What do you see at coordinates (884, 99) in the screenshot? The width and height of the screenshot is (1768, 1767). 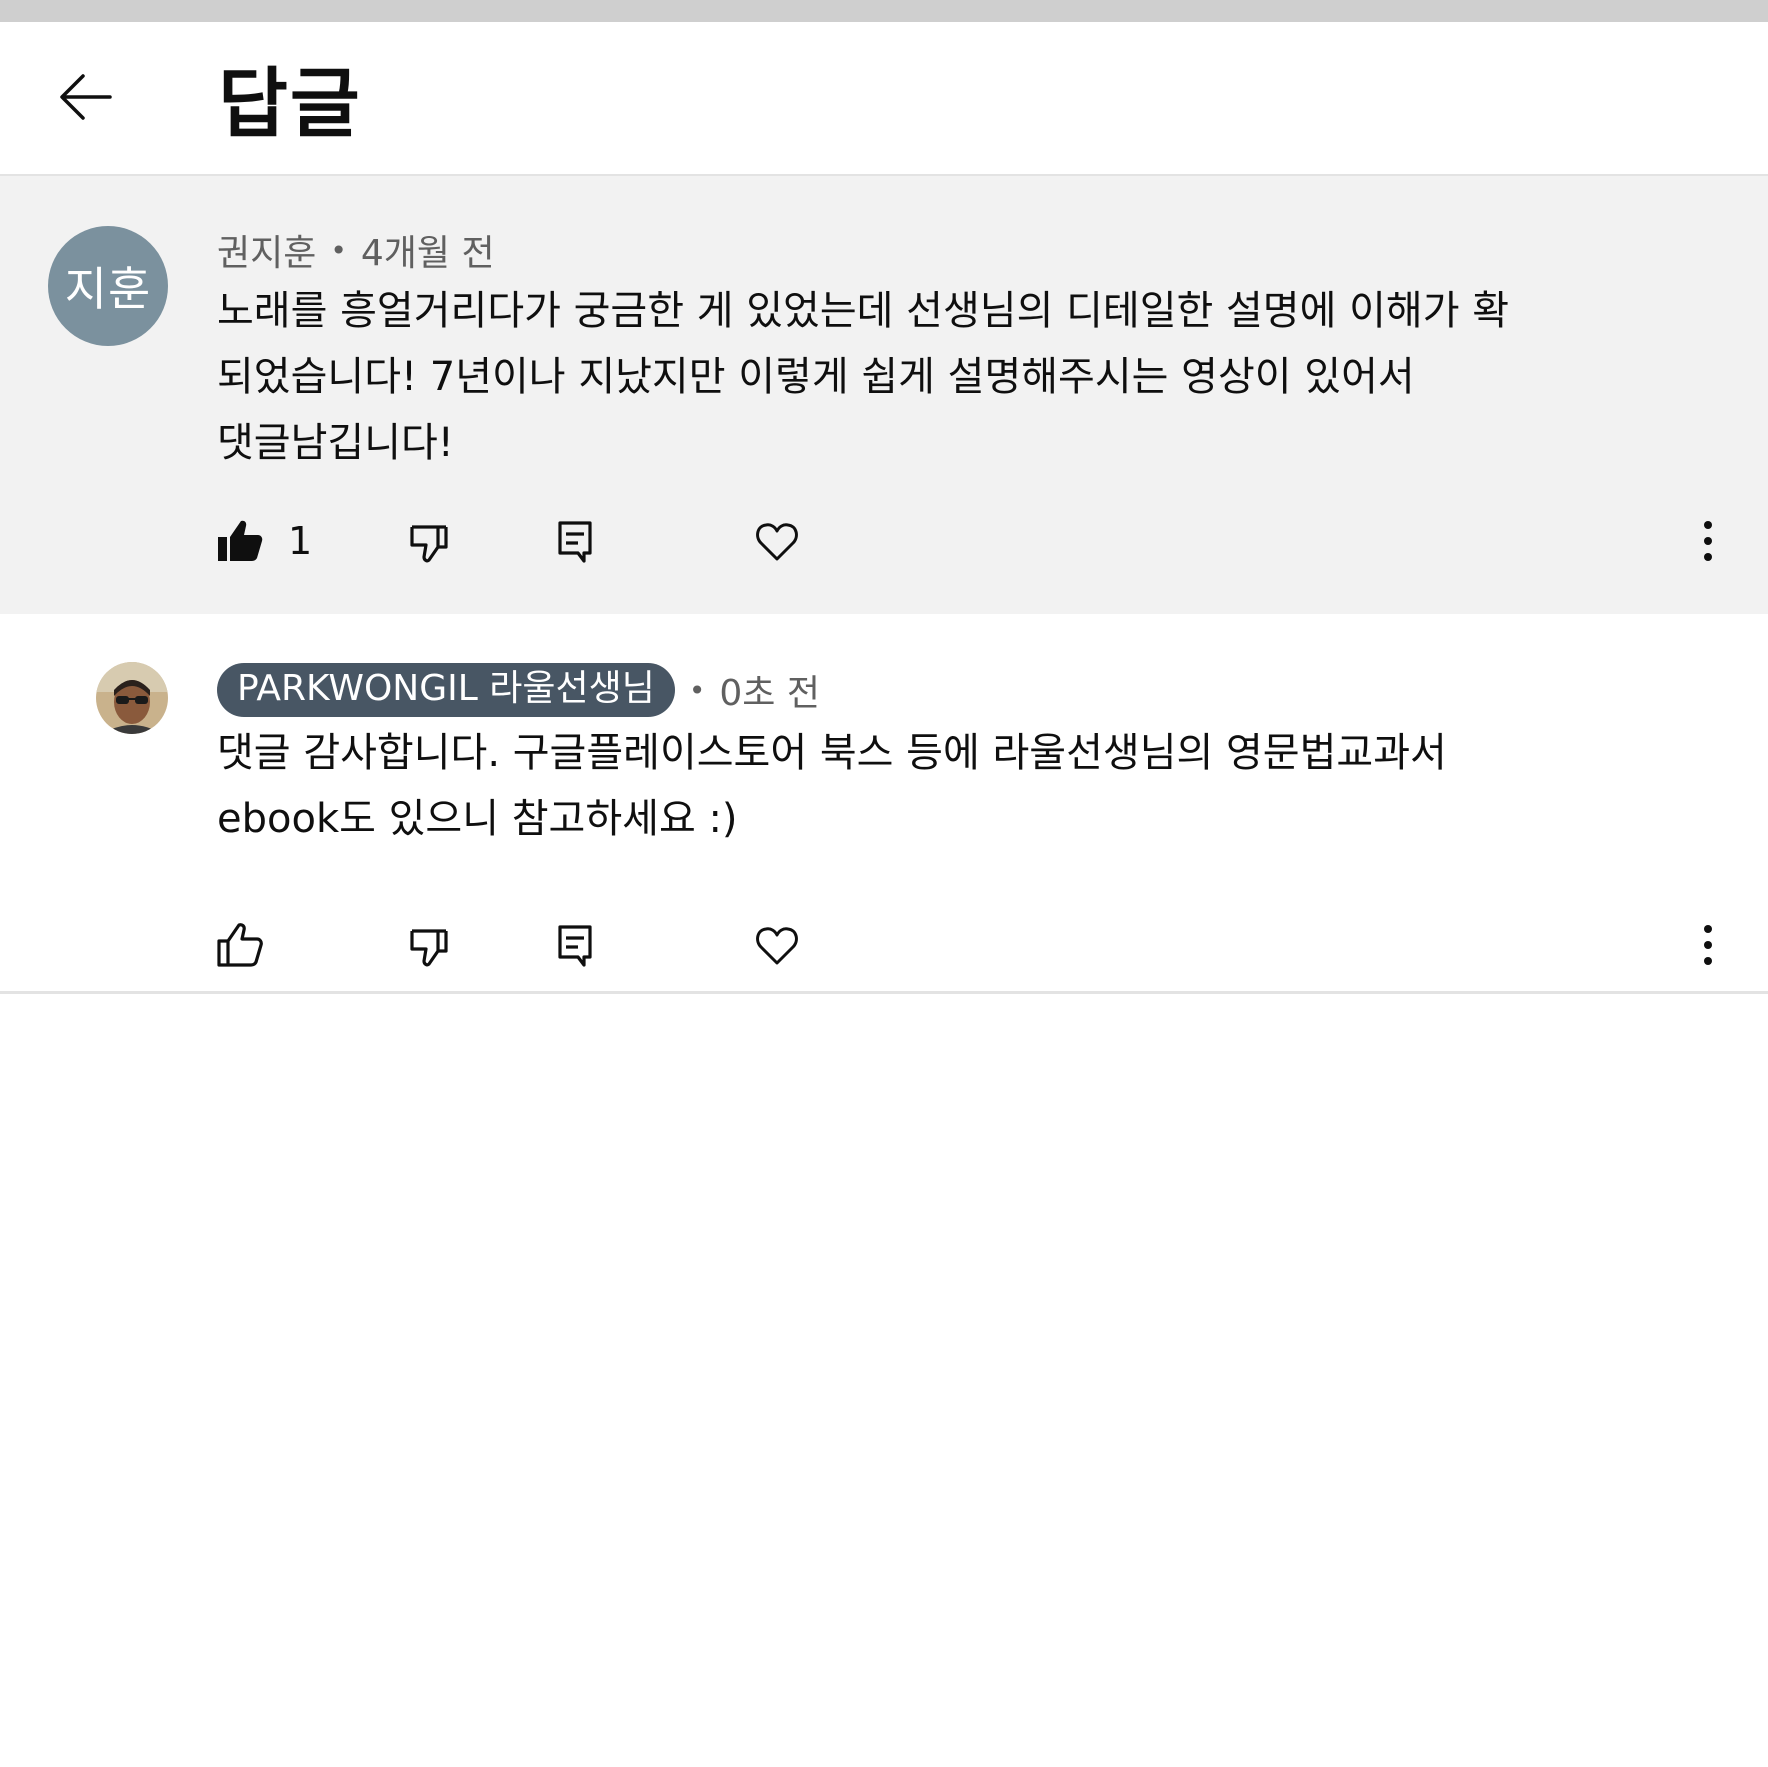 I see `top-app-bar: 답글` at bounding box center [884, 99].